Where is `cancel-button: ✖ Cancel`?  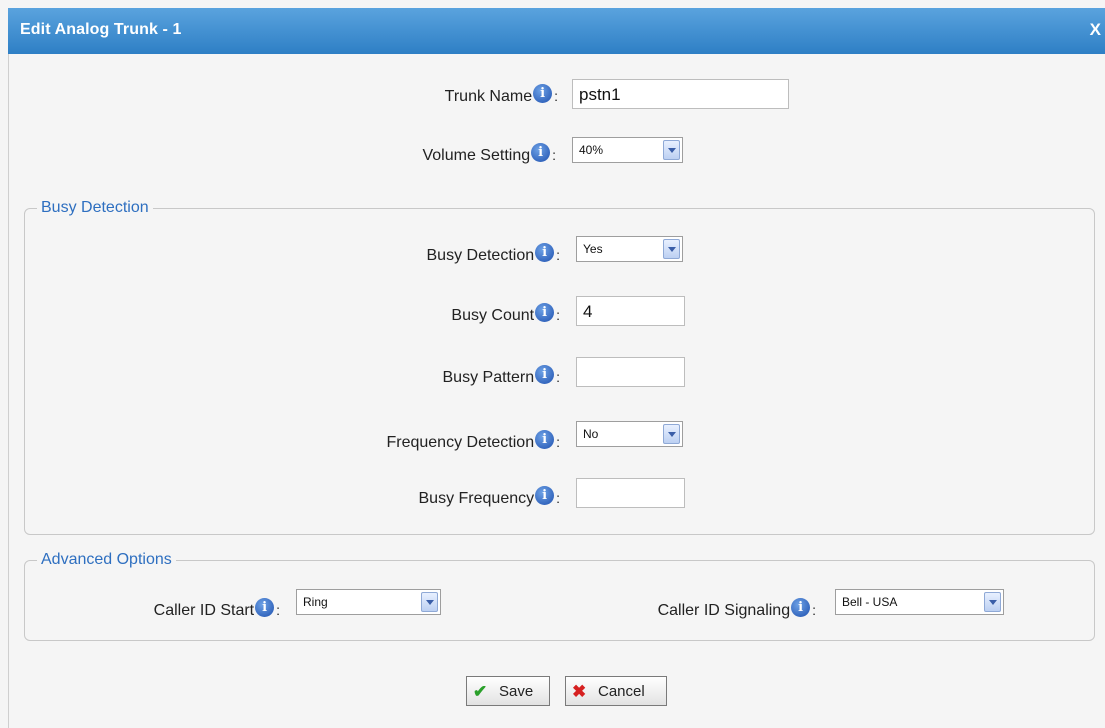
cancel-button: ✖ Cancel is located at coordinates (616, 691).